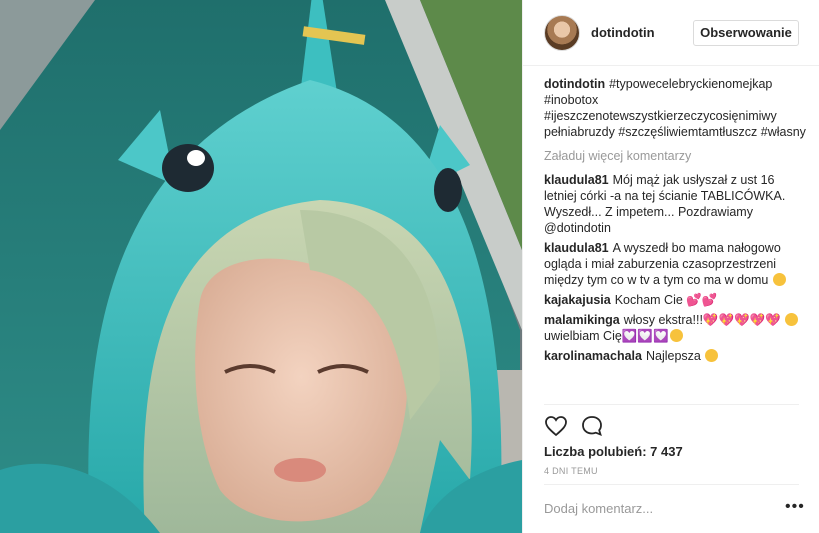  Describe the element at coordinates (577, 300) in the screenshot. I see `comment-username: kajakajusia` at that location.